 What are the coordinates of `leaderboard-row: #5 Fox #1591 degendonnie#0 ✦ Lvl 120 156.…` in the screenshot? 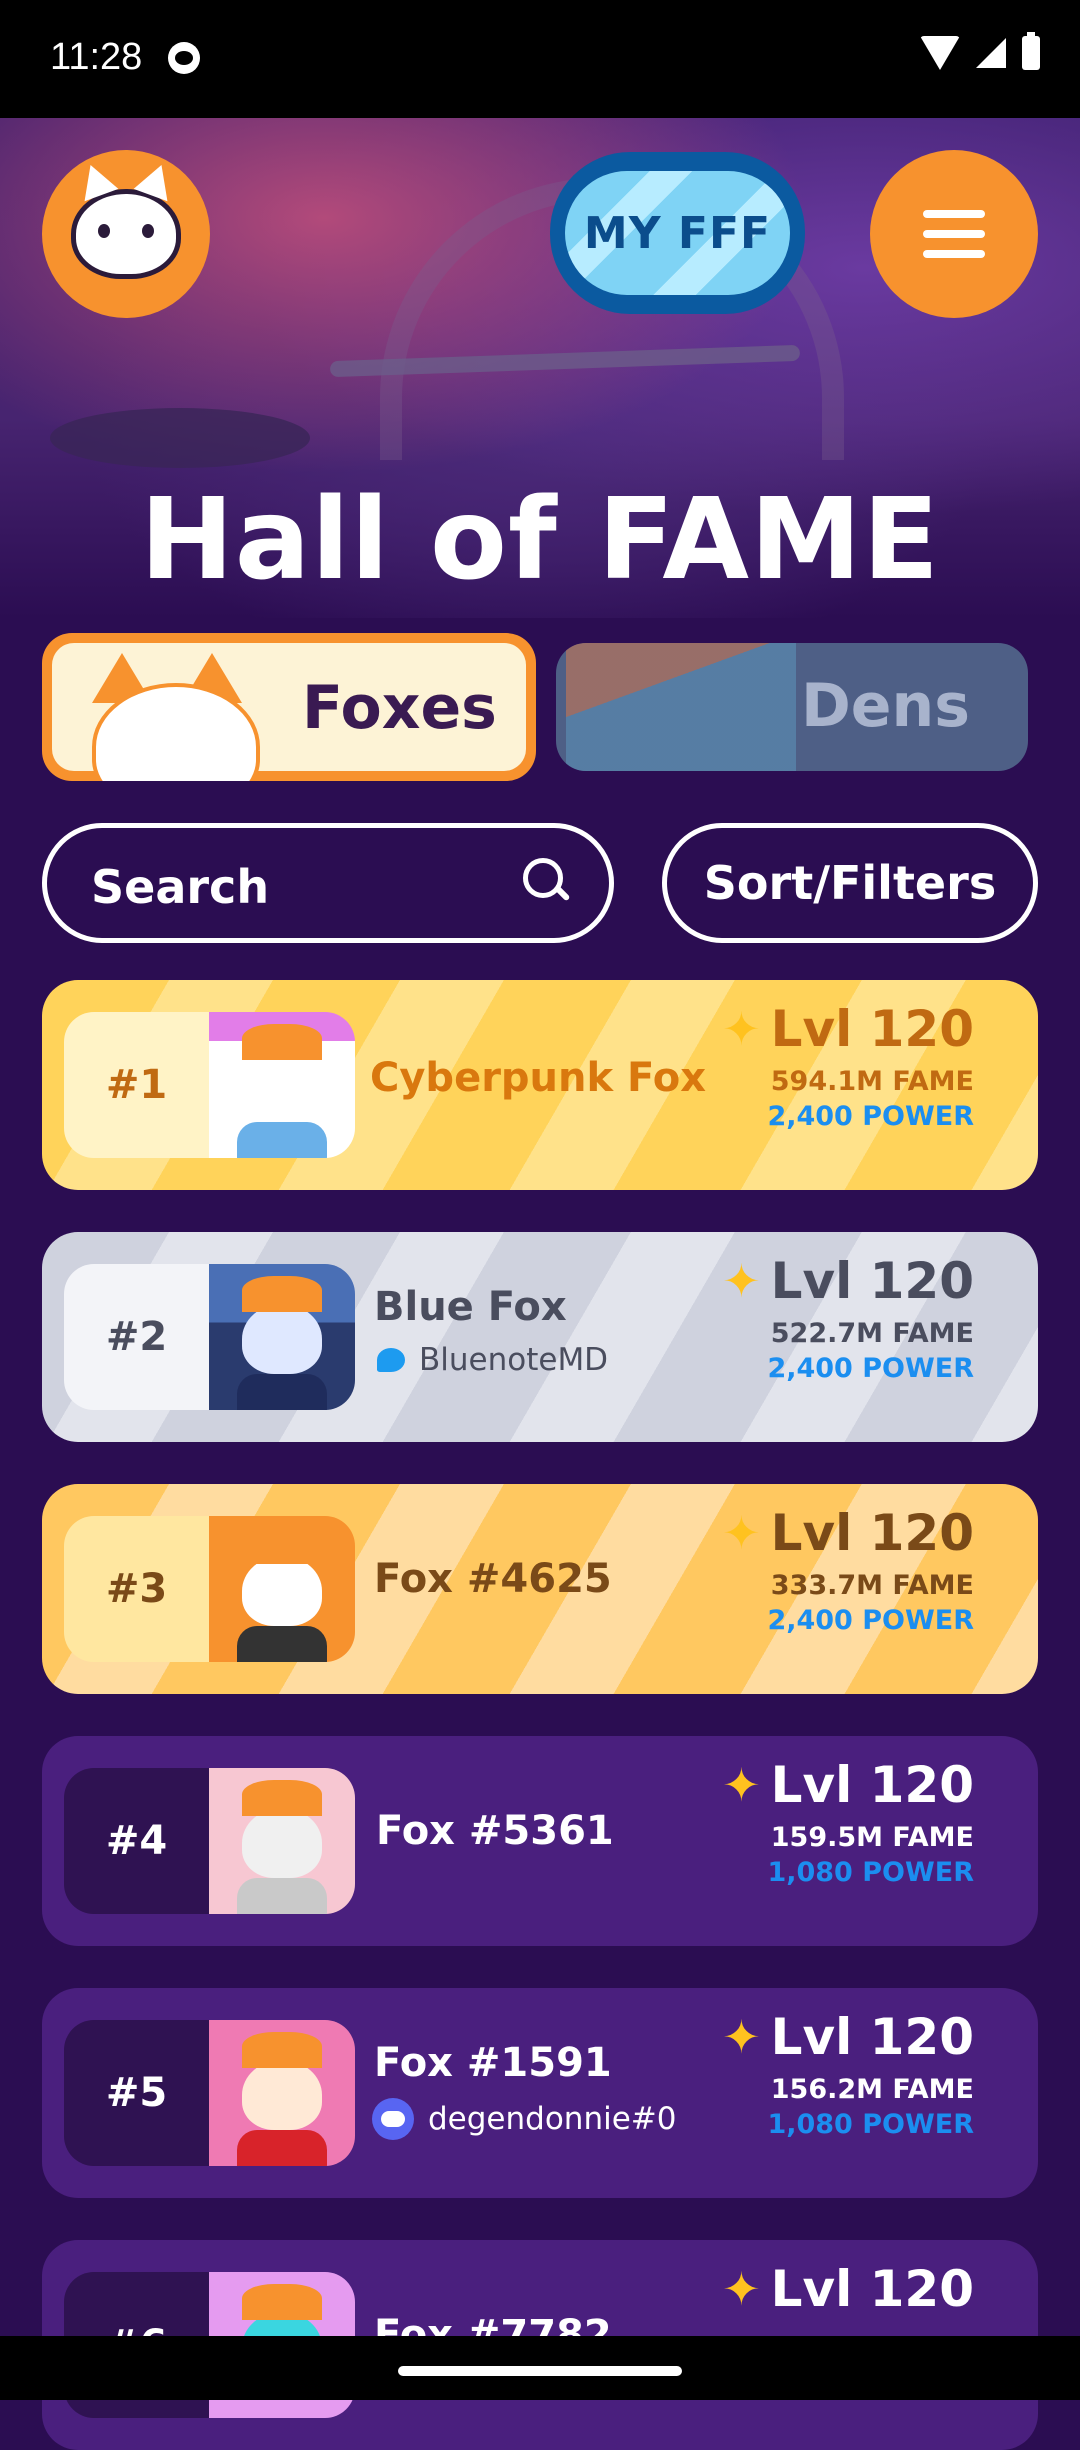 It's located at (540, 2093).